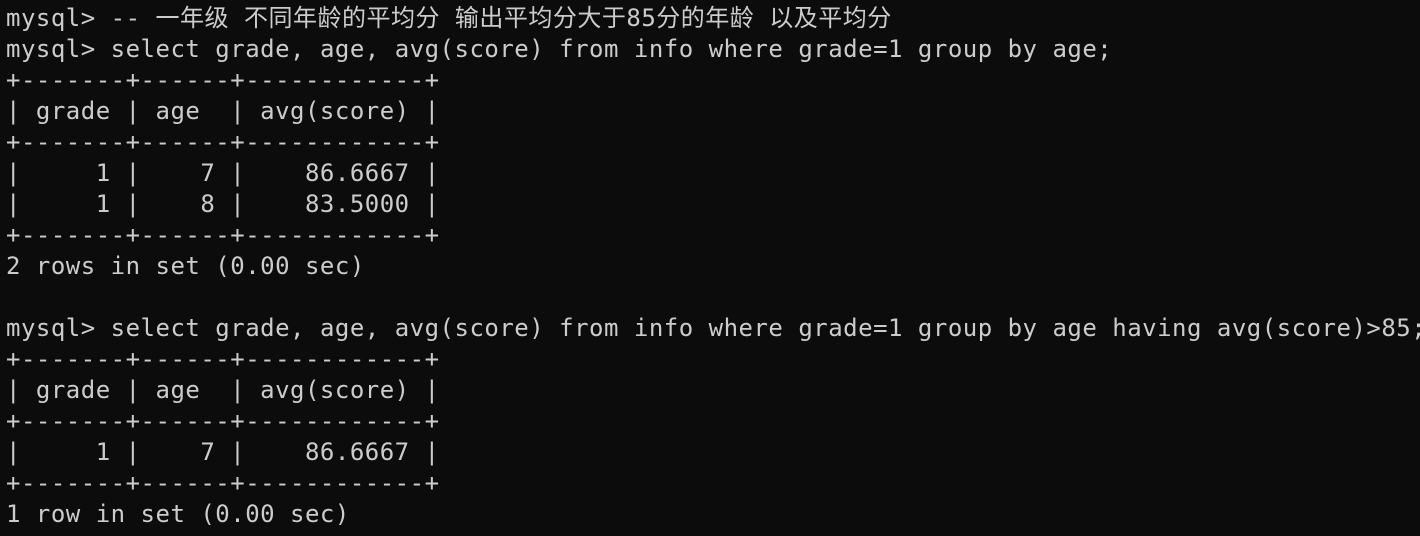  Describe the element at coordinates (223, 204) in the screenshot. I see `table-row: | 1 | 8 | 83.5000 |` at that location.